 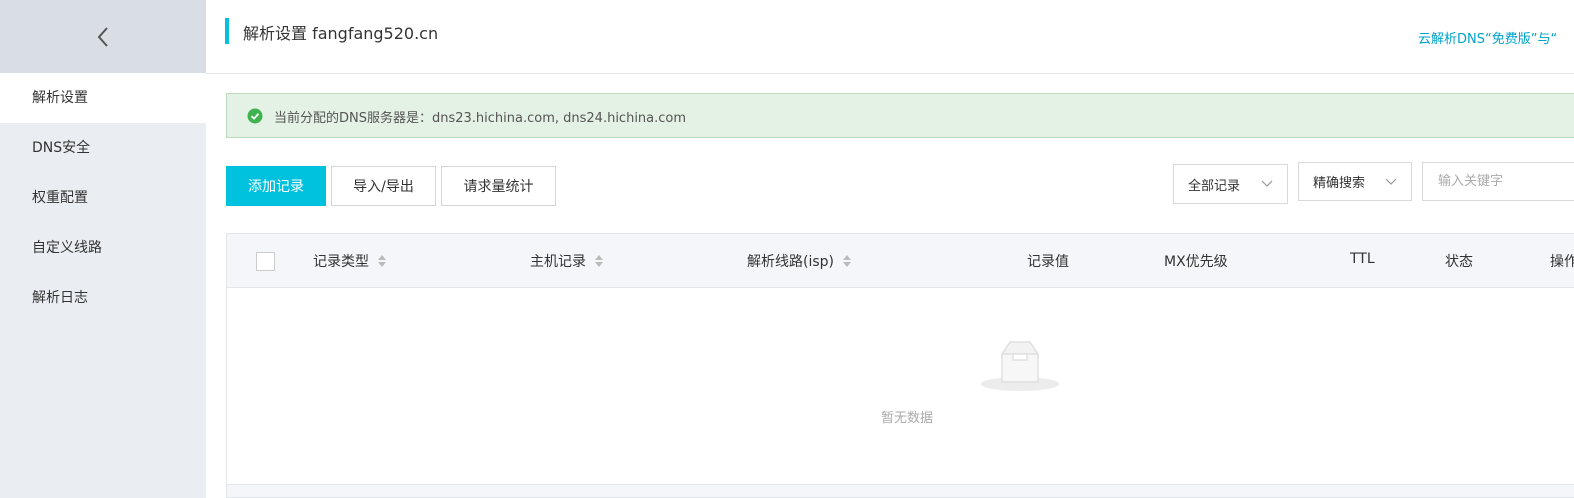 I want to click on empty-inbox-icon, so click(x=1020, y=366).